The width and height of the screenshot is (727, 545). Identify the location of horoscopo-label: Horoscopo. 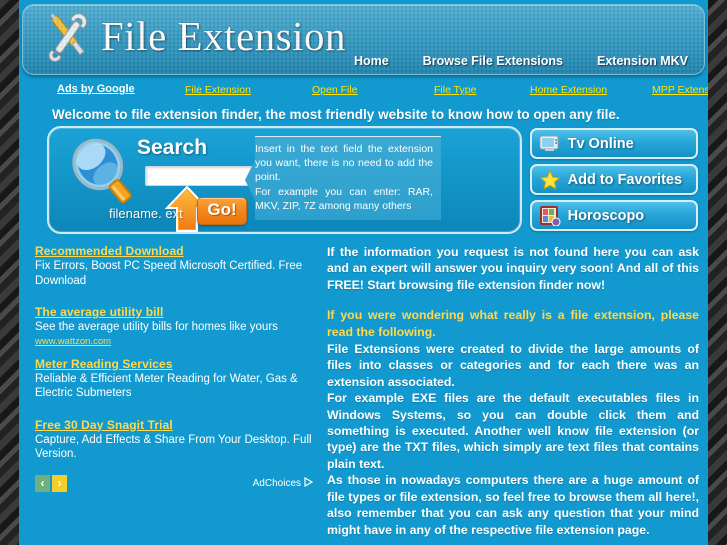
(606, 215).